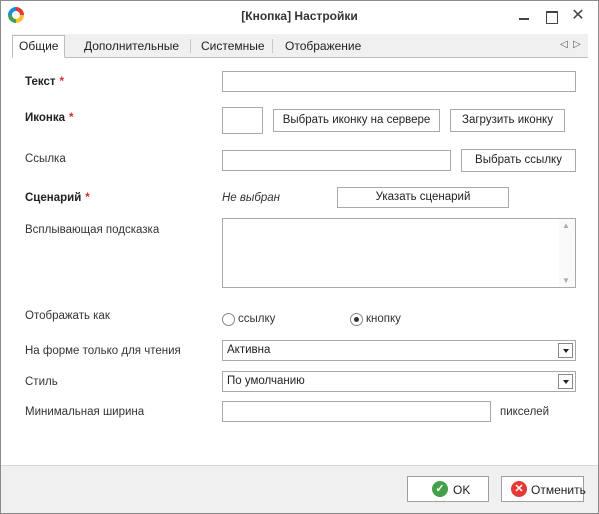 The image size is (599, 514). Describe the element at coordinates (519, 489) in the screenshot. I see `close-circle-icon: ✕` at that location.